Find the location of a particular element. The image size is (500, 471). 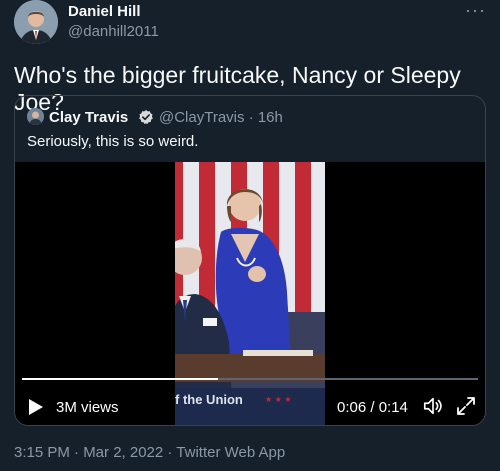

video-views: 3M views is located at coordinates (87, 407).